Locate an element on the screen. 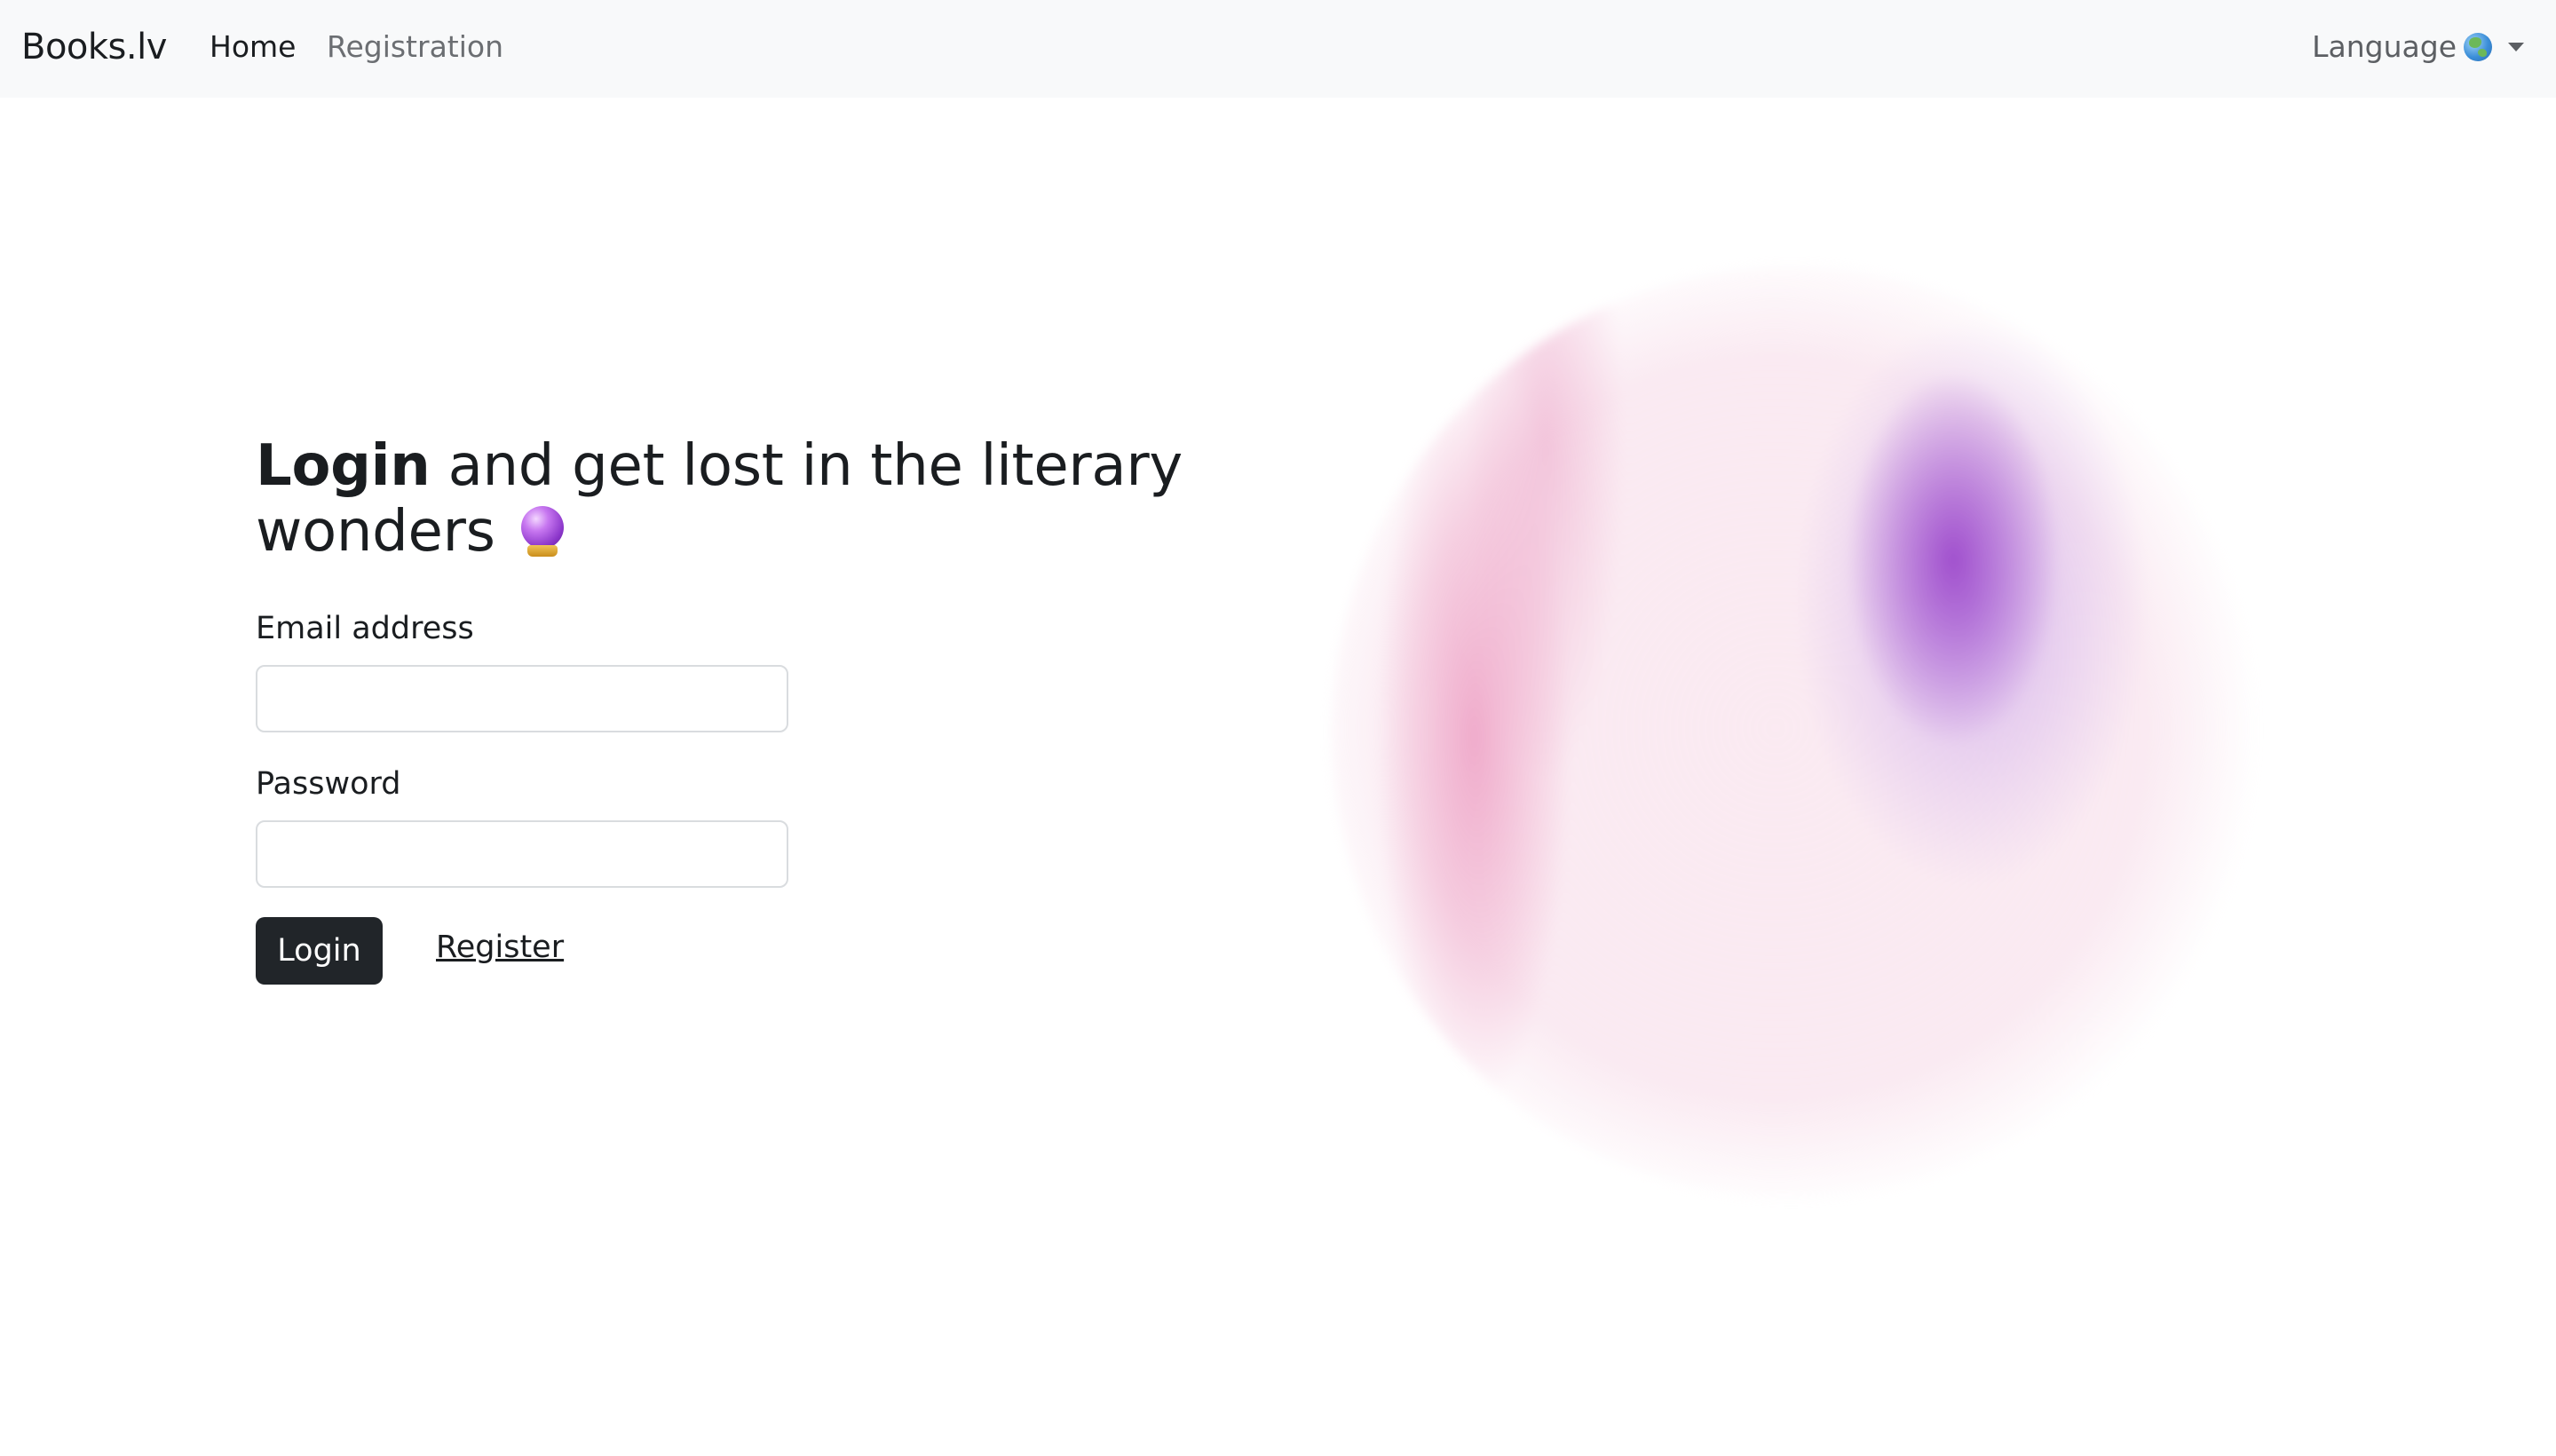  page-title-bold: Login is located at coordinates (343, 466).